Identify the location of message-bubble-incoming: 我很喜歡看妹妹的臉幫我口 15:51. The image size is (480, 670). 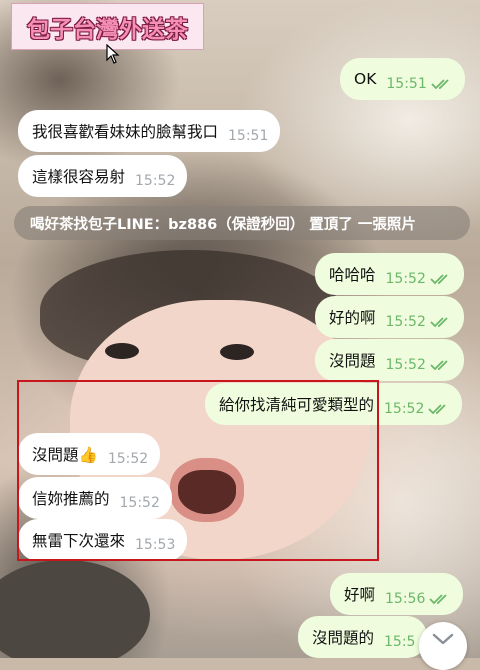
(149, 131).